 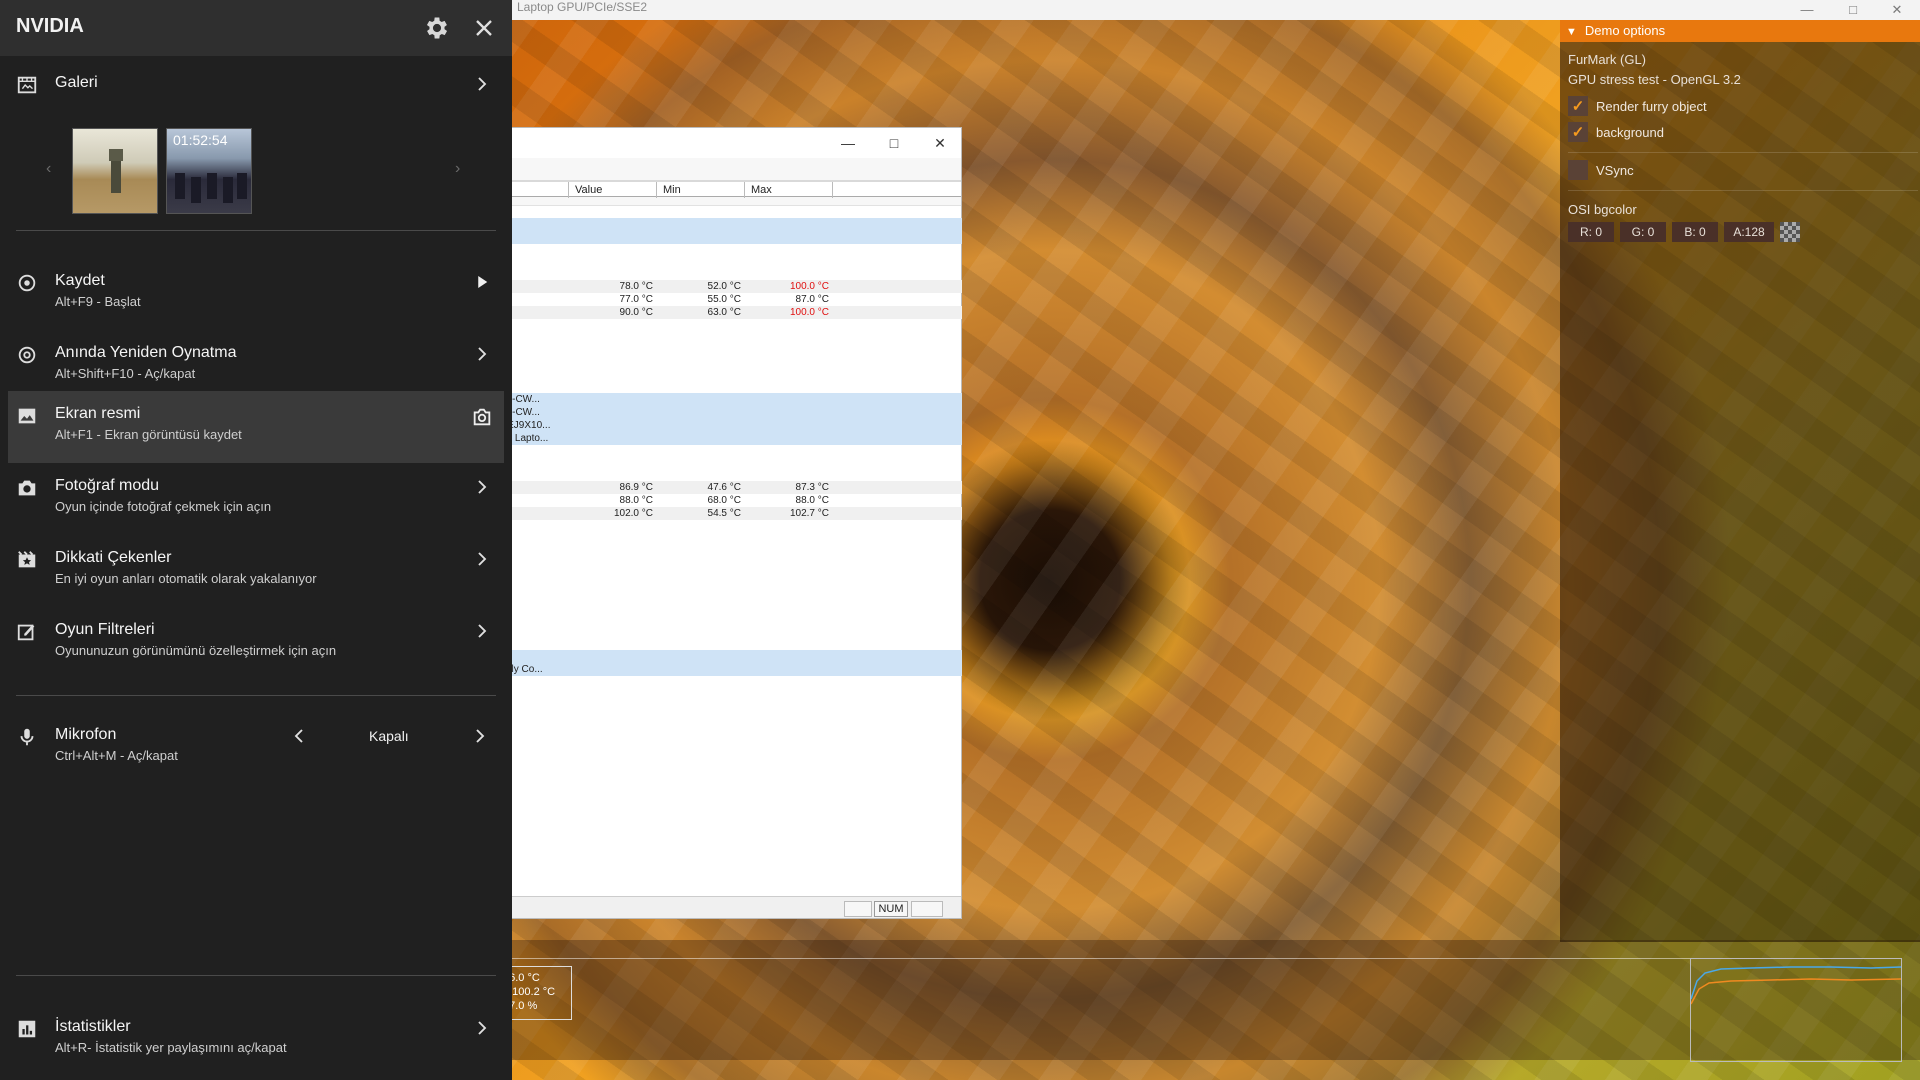 I want to click on instant-replay-icon, so click(x=27, y=355).